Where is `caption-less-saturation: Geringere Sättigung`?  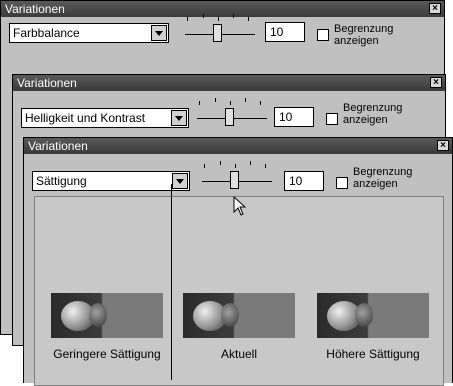 caption-less-saturation: Geringere Sättigung is located at coordinates (107, 354).